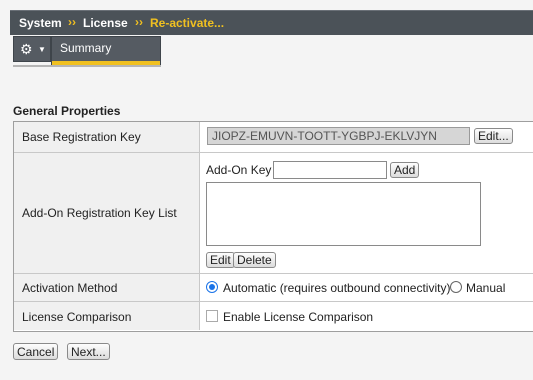  I want to click on addon-registration-key-list-label: Add-On Registration Key List, so click(99, 213).